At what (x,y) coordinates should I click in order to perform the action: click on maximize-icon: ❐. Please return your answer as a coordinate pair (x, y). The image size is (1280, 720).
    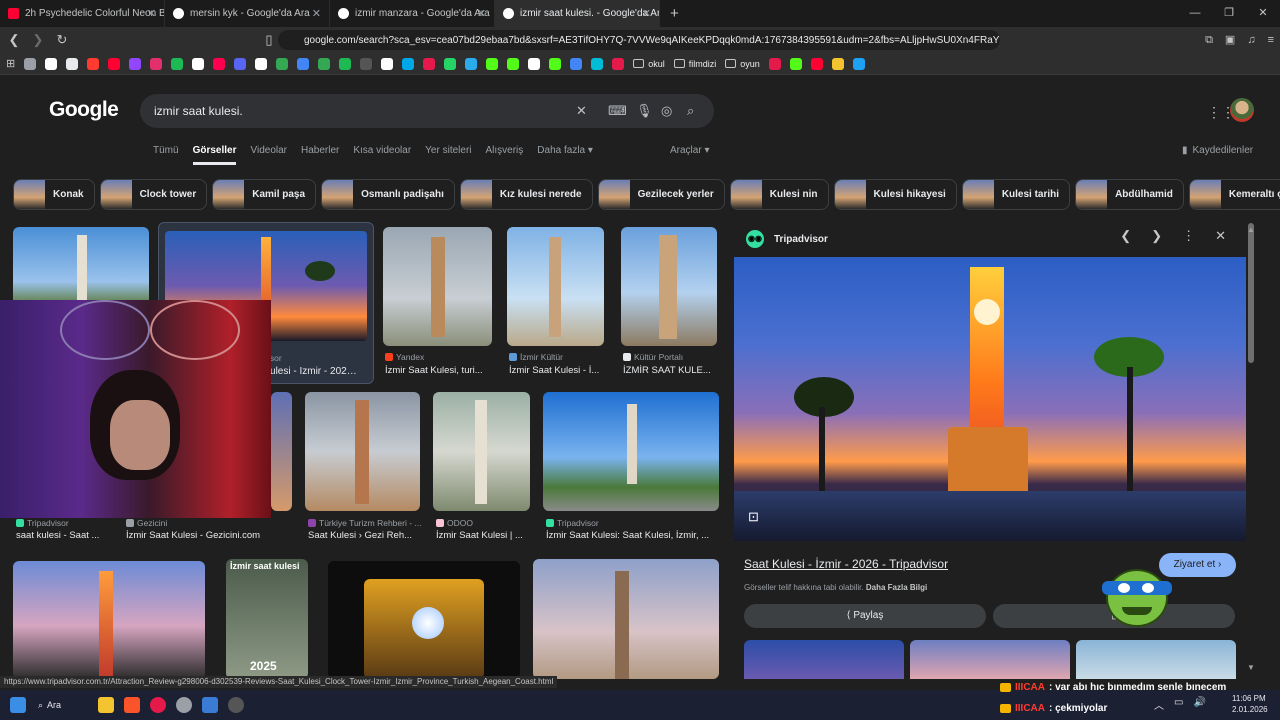
    Looking at the image, I should click on (1229, 13).